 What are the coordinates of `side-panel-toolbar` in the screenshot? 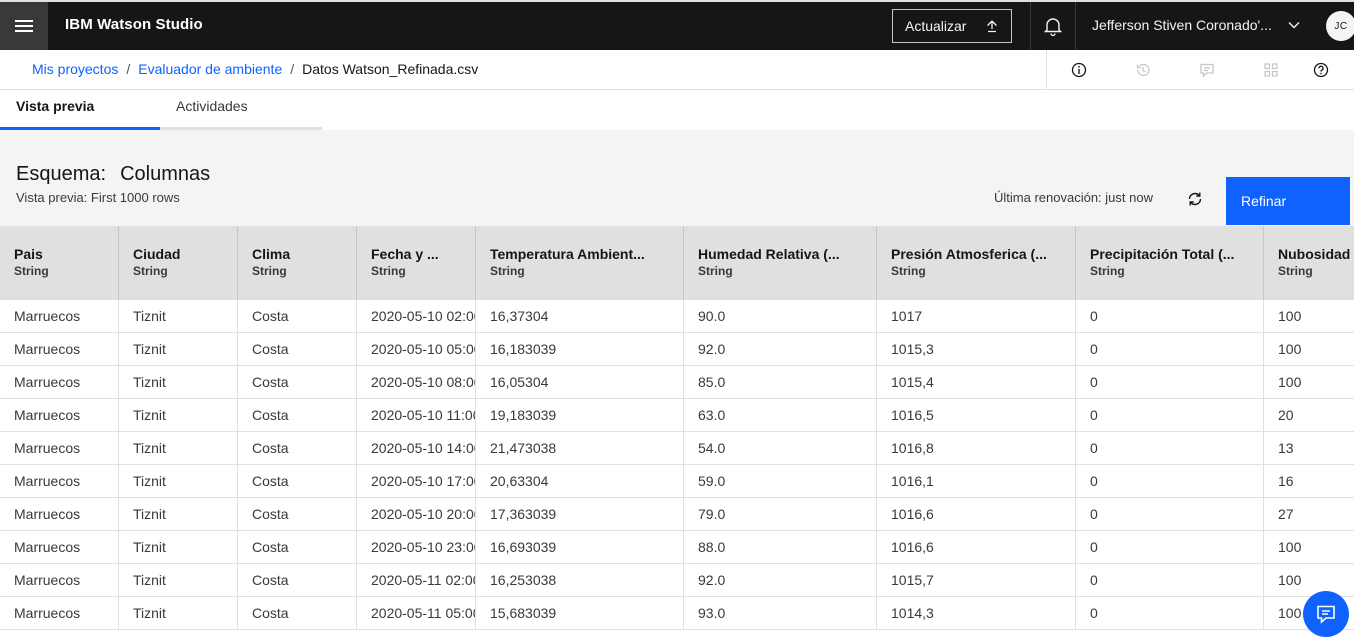 It's located at (1192, 70).